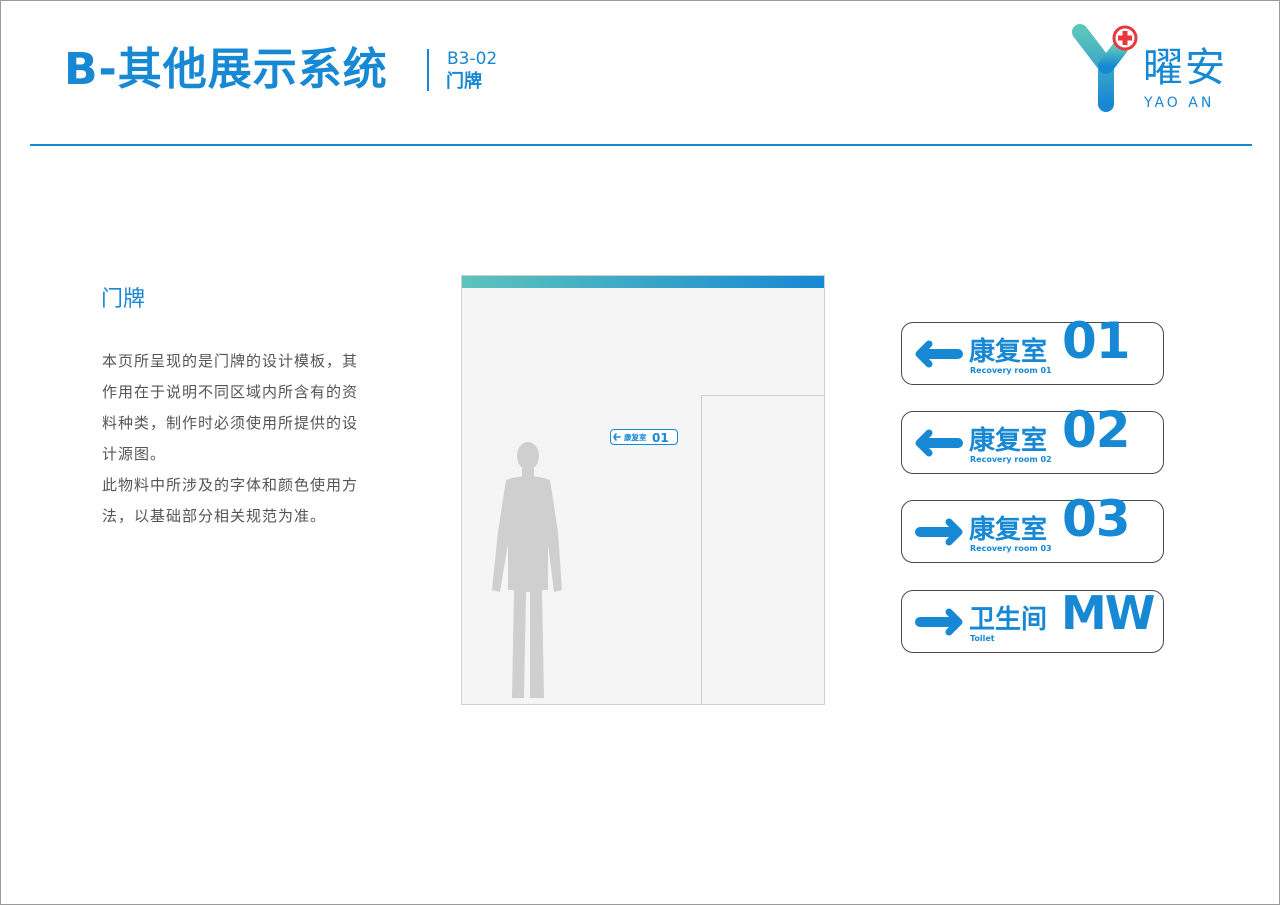 The height and width of the screenshot is (905, 1280). What do you see at coordinates (1096, 430) in the screenshot?
I see `sign-number: 02` at bounding box center [1096, 430].